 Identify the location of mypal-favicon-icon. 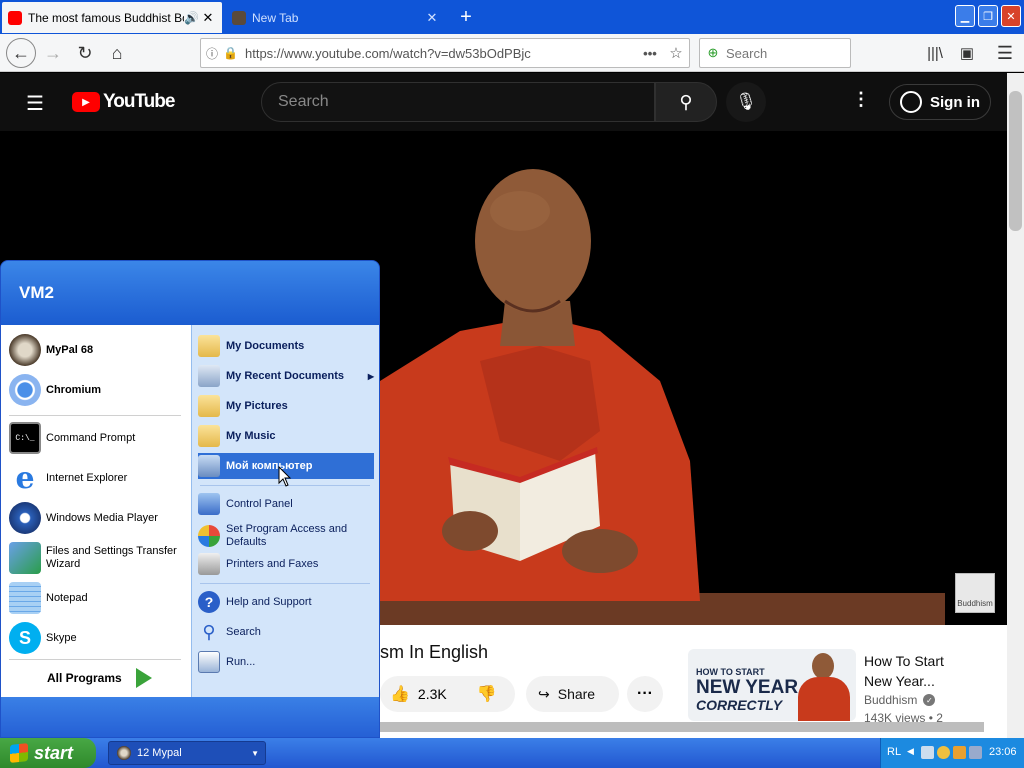
(239, 17).